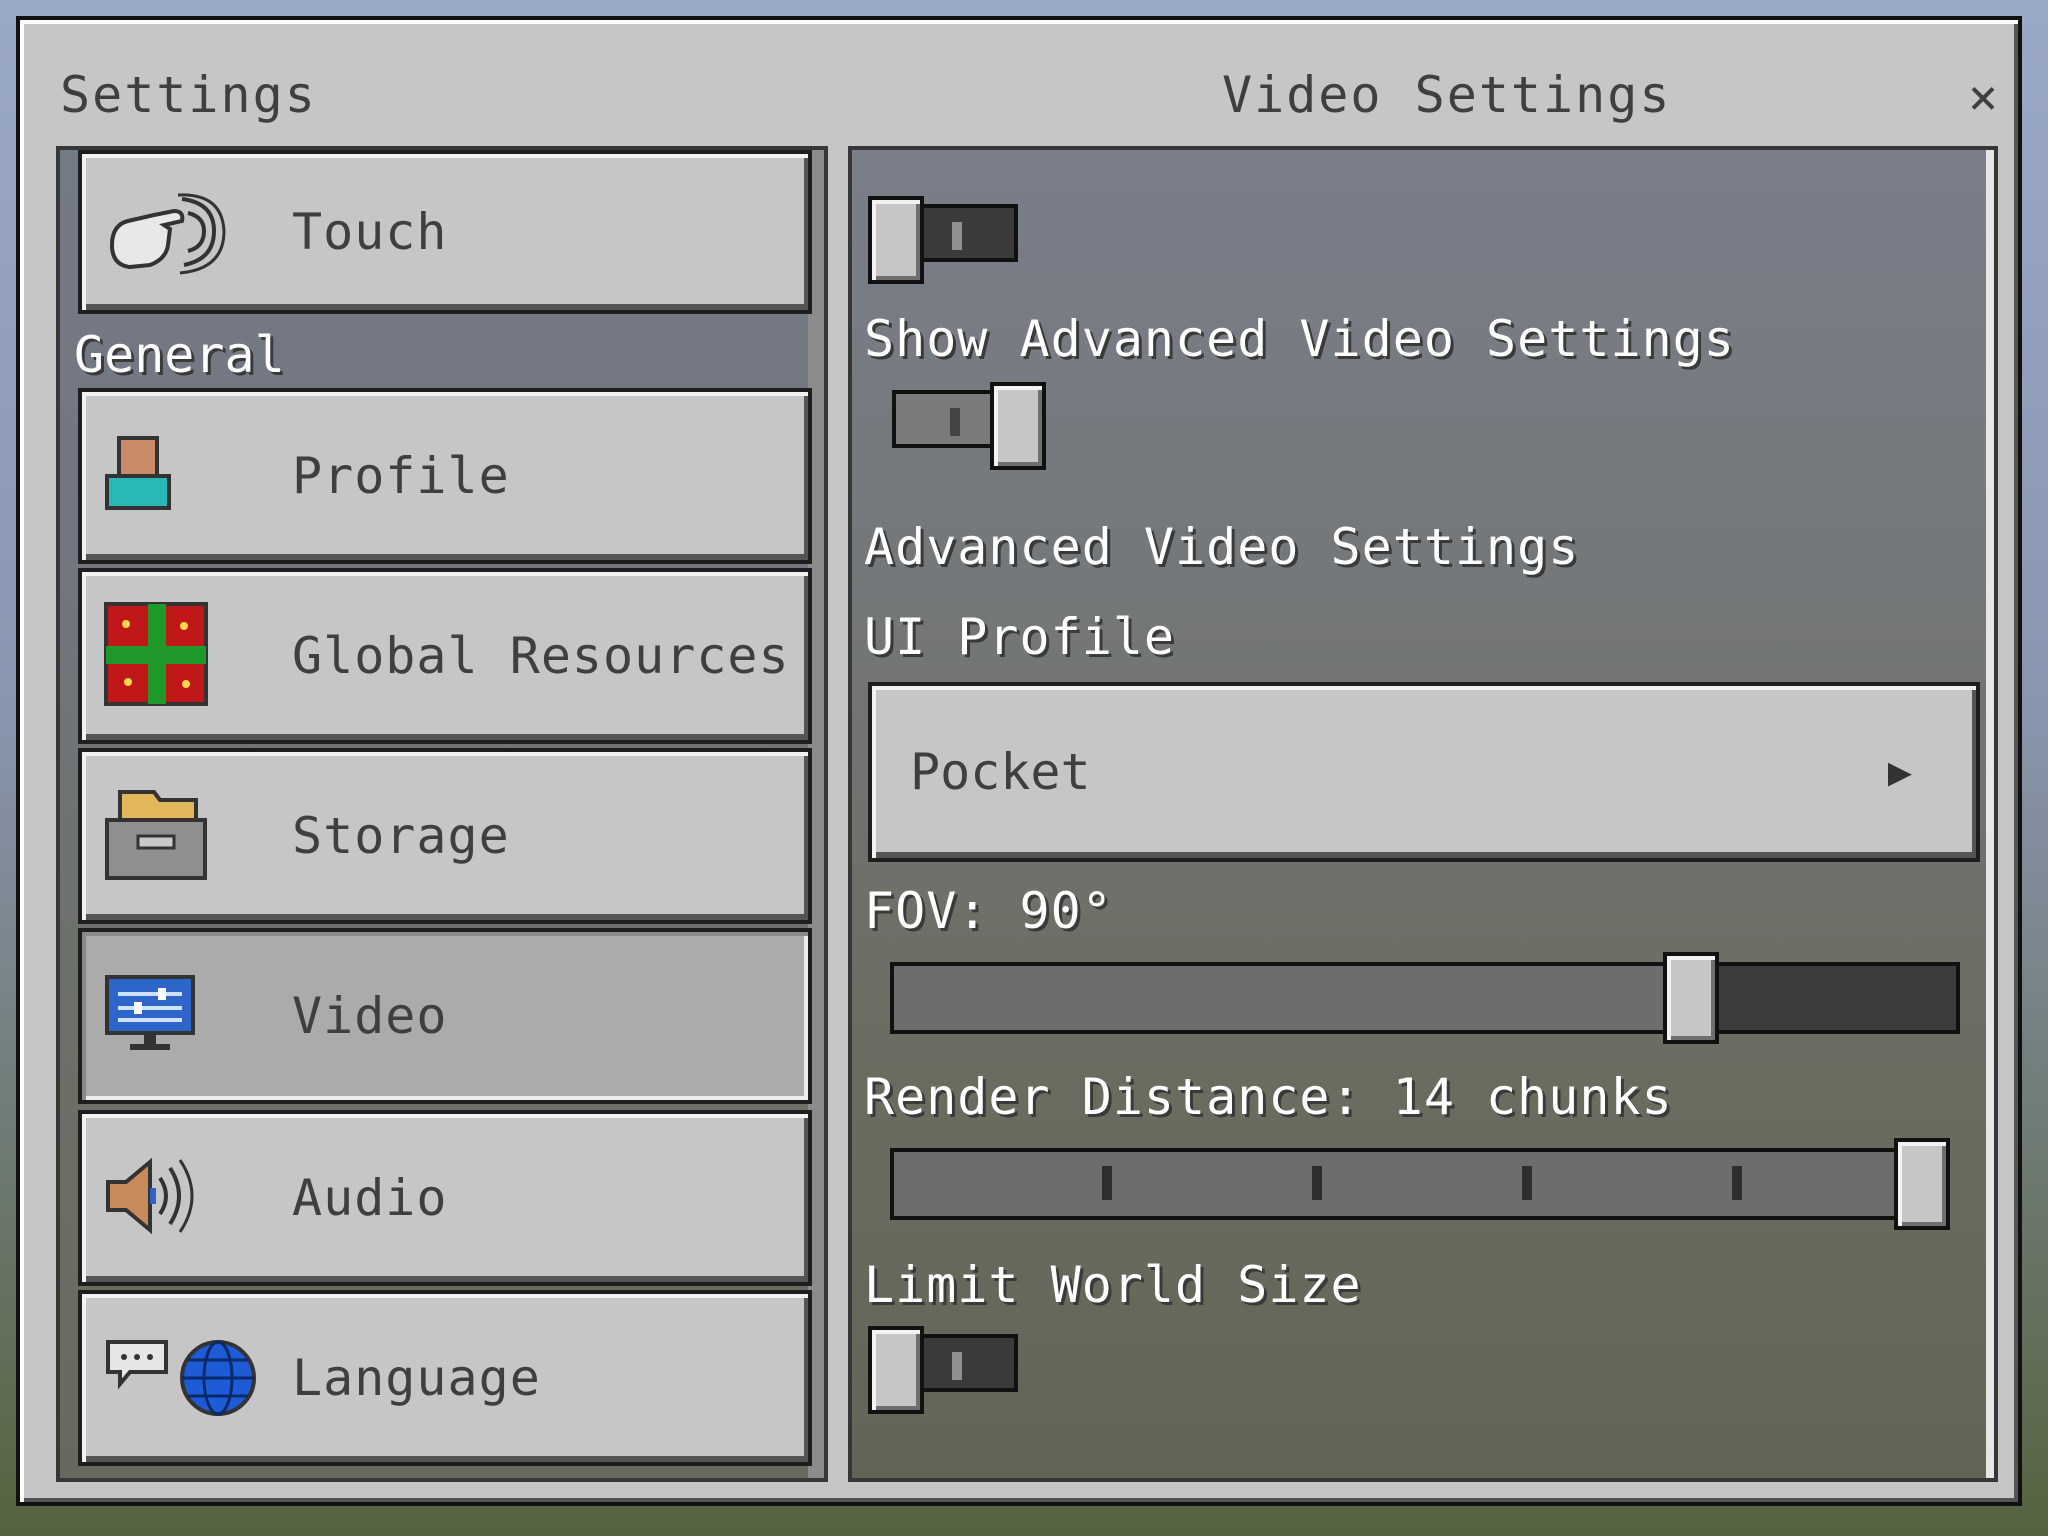 This screenshot has height=1536, width=2048. I want to click on render-distance-thumb, so click(1922, 1184).